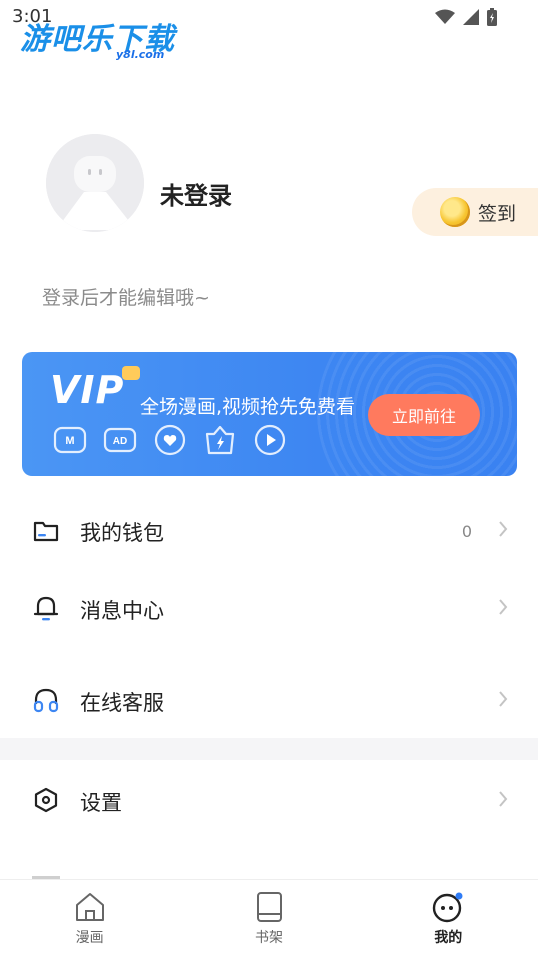 The width and height of the screenshot is (538, 957). Describe the element at coordinates (424, 415) in the screenshot. I see `vip-go-button: 立即前往` at that location.